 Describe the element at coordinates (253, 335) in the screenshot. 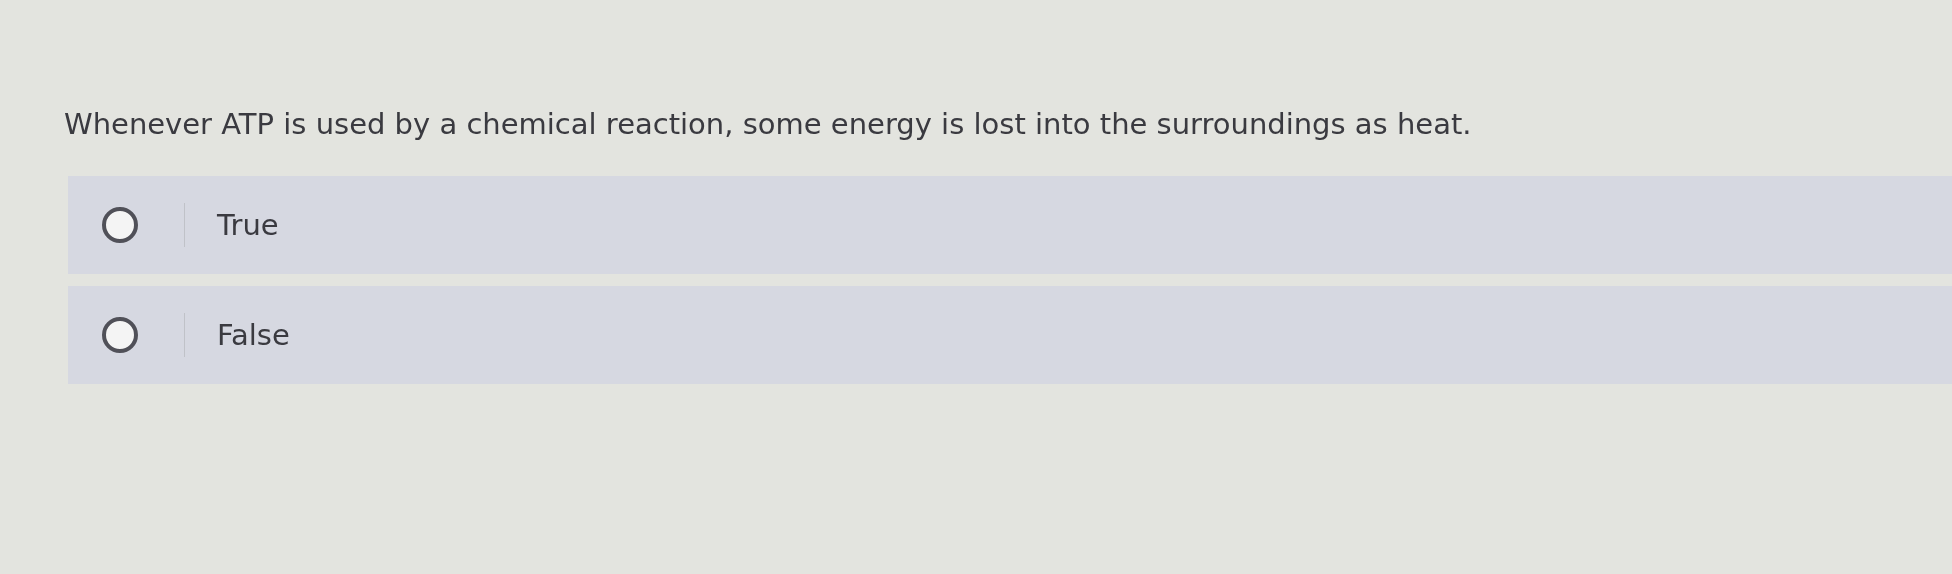

I see `option-label: False` at that location.